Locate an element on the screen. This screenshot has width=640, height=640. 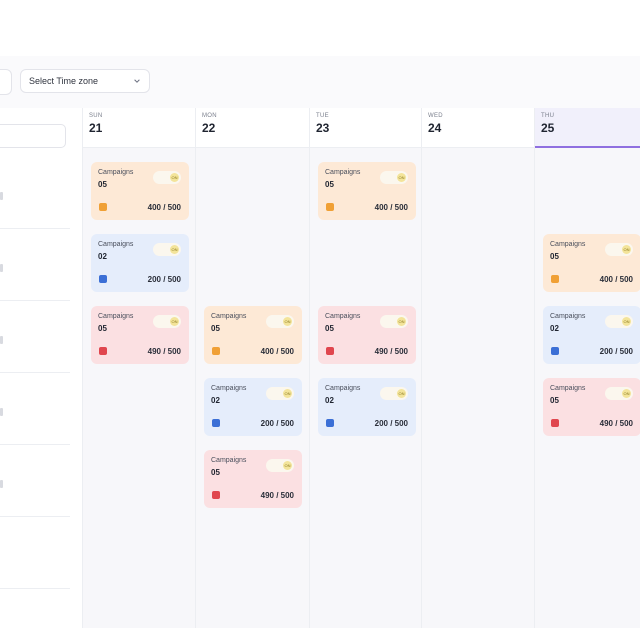
day-header: WED 24 is located at coordinates (478, 128).